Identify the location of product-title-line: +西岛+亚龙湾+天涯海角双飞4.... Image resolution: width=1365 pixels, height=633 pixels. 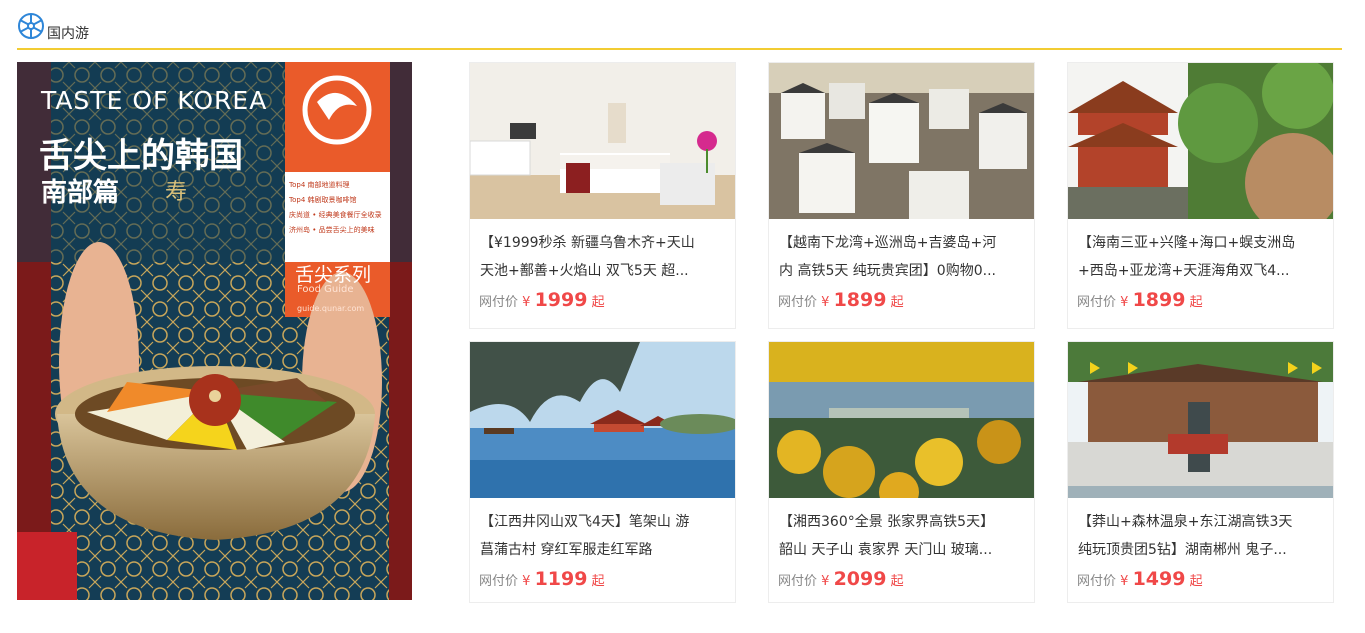
(1184, 271).